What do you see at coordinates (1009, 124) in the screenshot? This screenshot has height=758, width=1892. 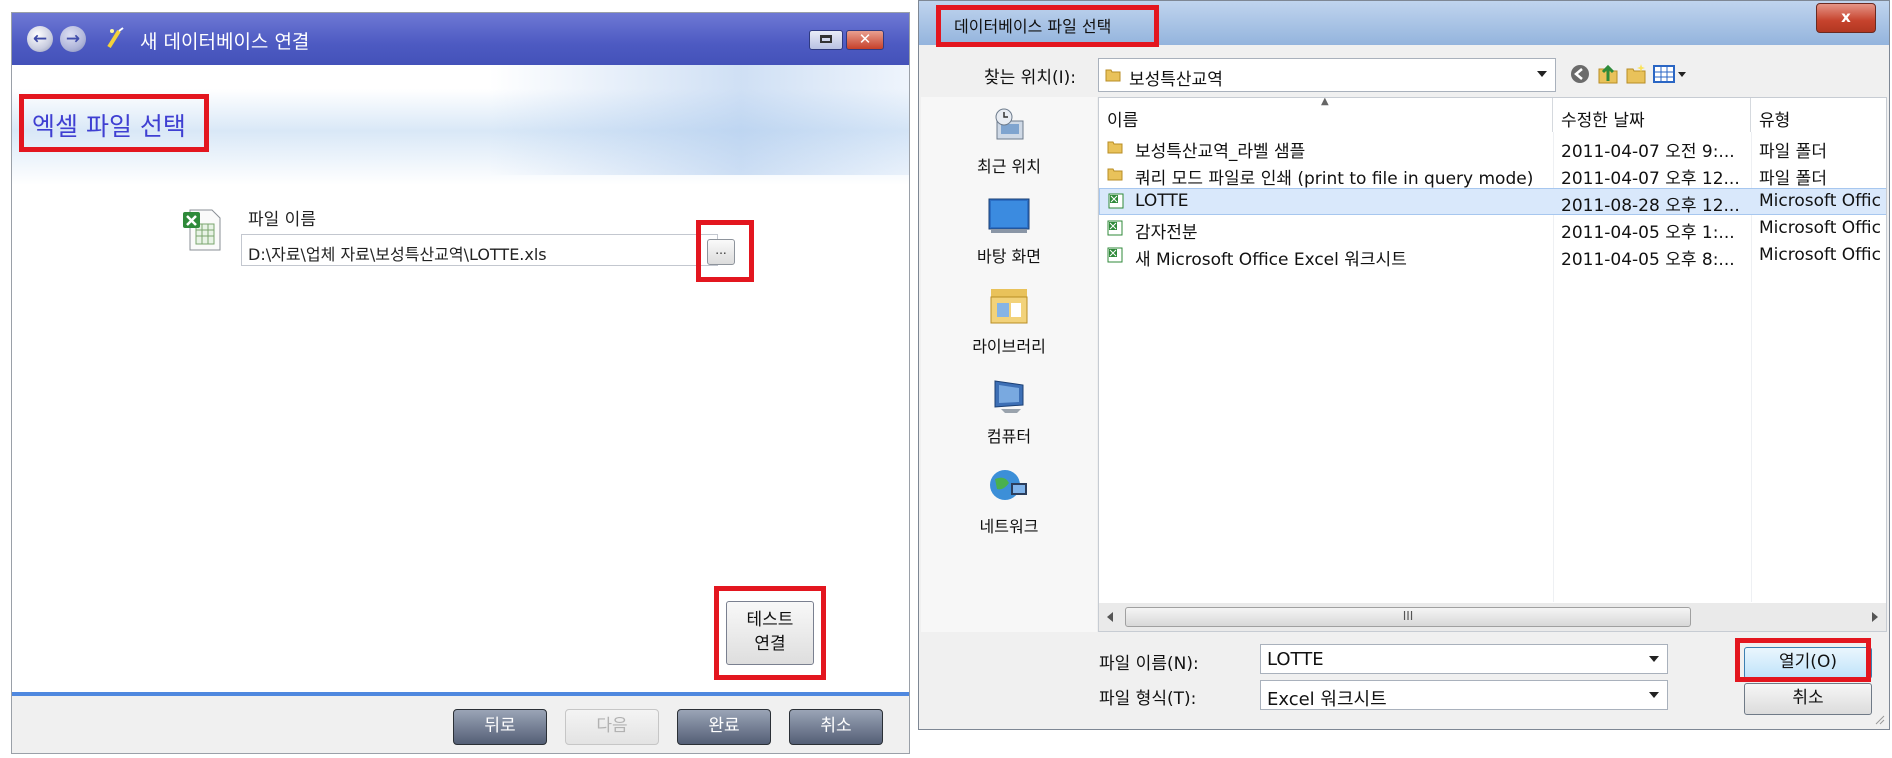 I see `recent-places-icon` at bounding box center [1009, 124].